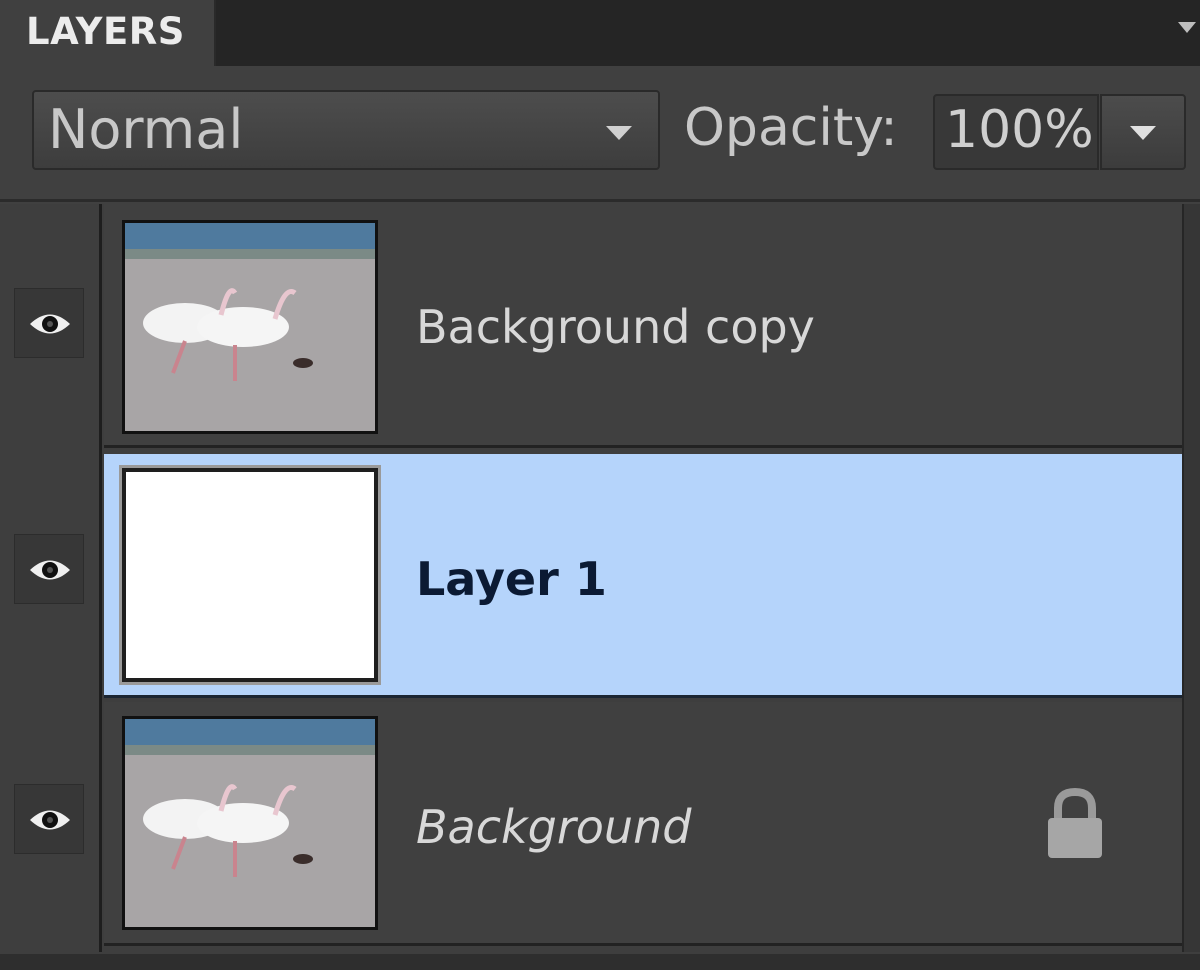 This screenshot has width=1200, height=970. I want to click on tab-layers-label: LAYERS, so click(105, 31).